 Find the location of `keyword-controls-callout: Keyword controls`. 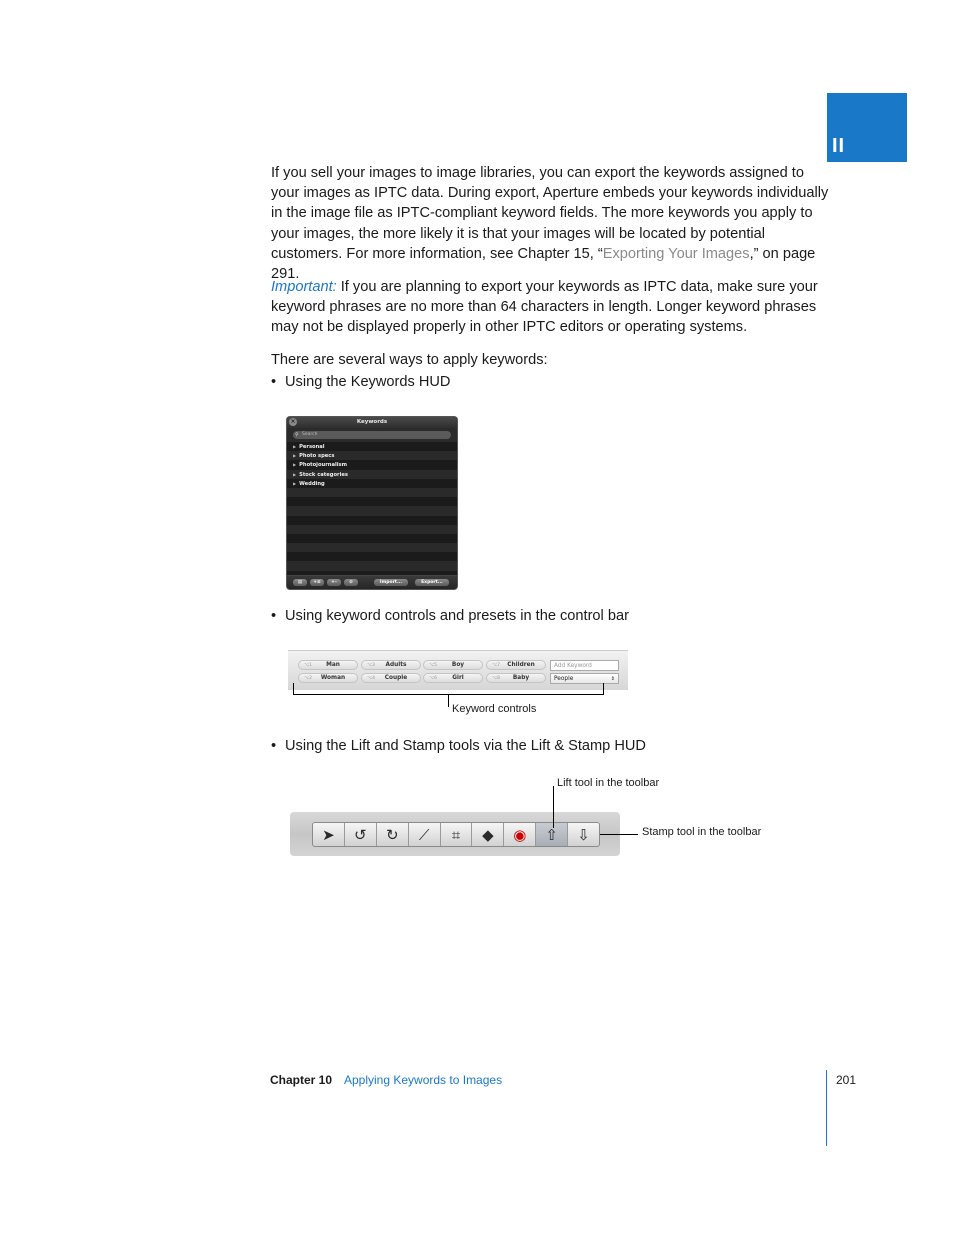

keyword-controls-callout: Keyword controls is located at coordinates (494, 709).